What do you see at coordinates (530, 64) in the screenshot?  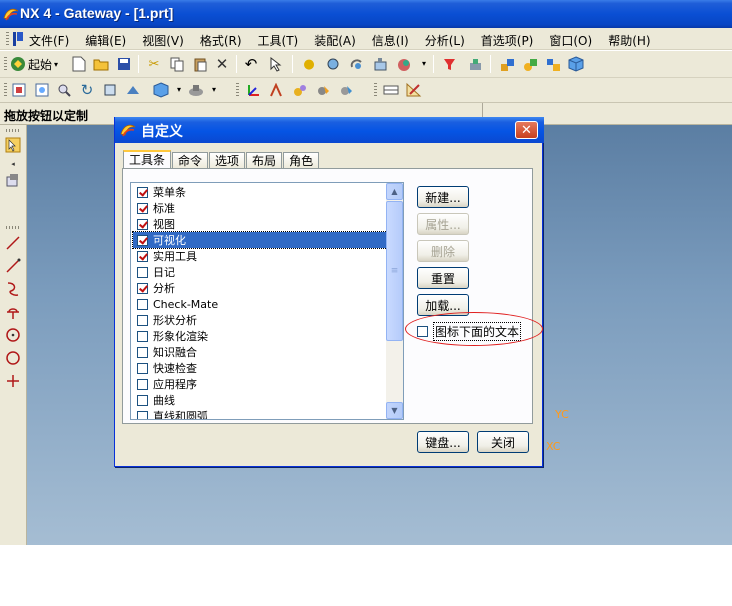 I see `component-icon` at bounding box center [530, 64].